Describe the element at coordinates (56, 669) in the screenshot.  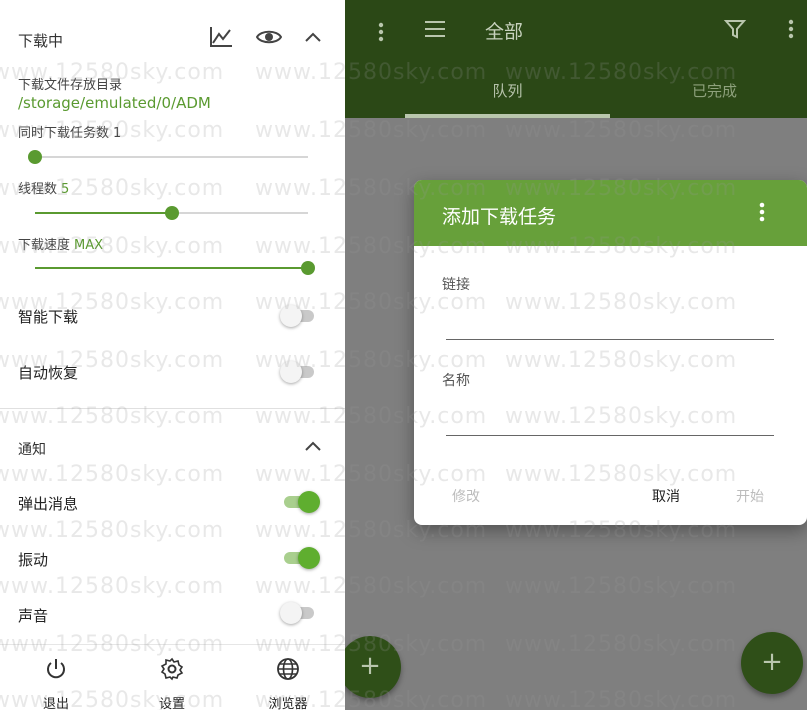
I see `power-icon` at that location.